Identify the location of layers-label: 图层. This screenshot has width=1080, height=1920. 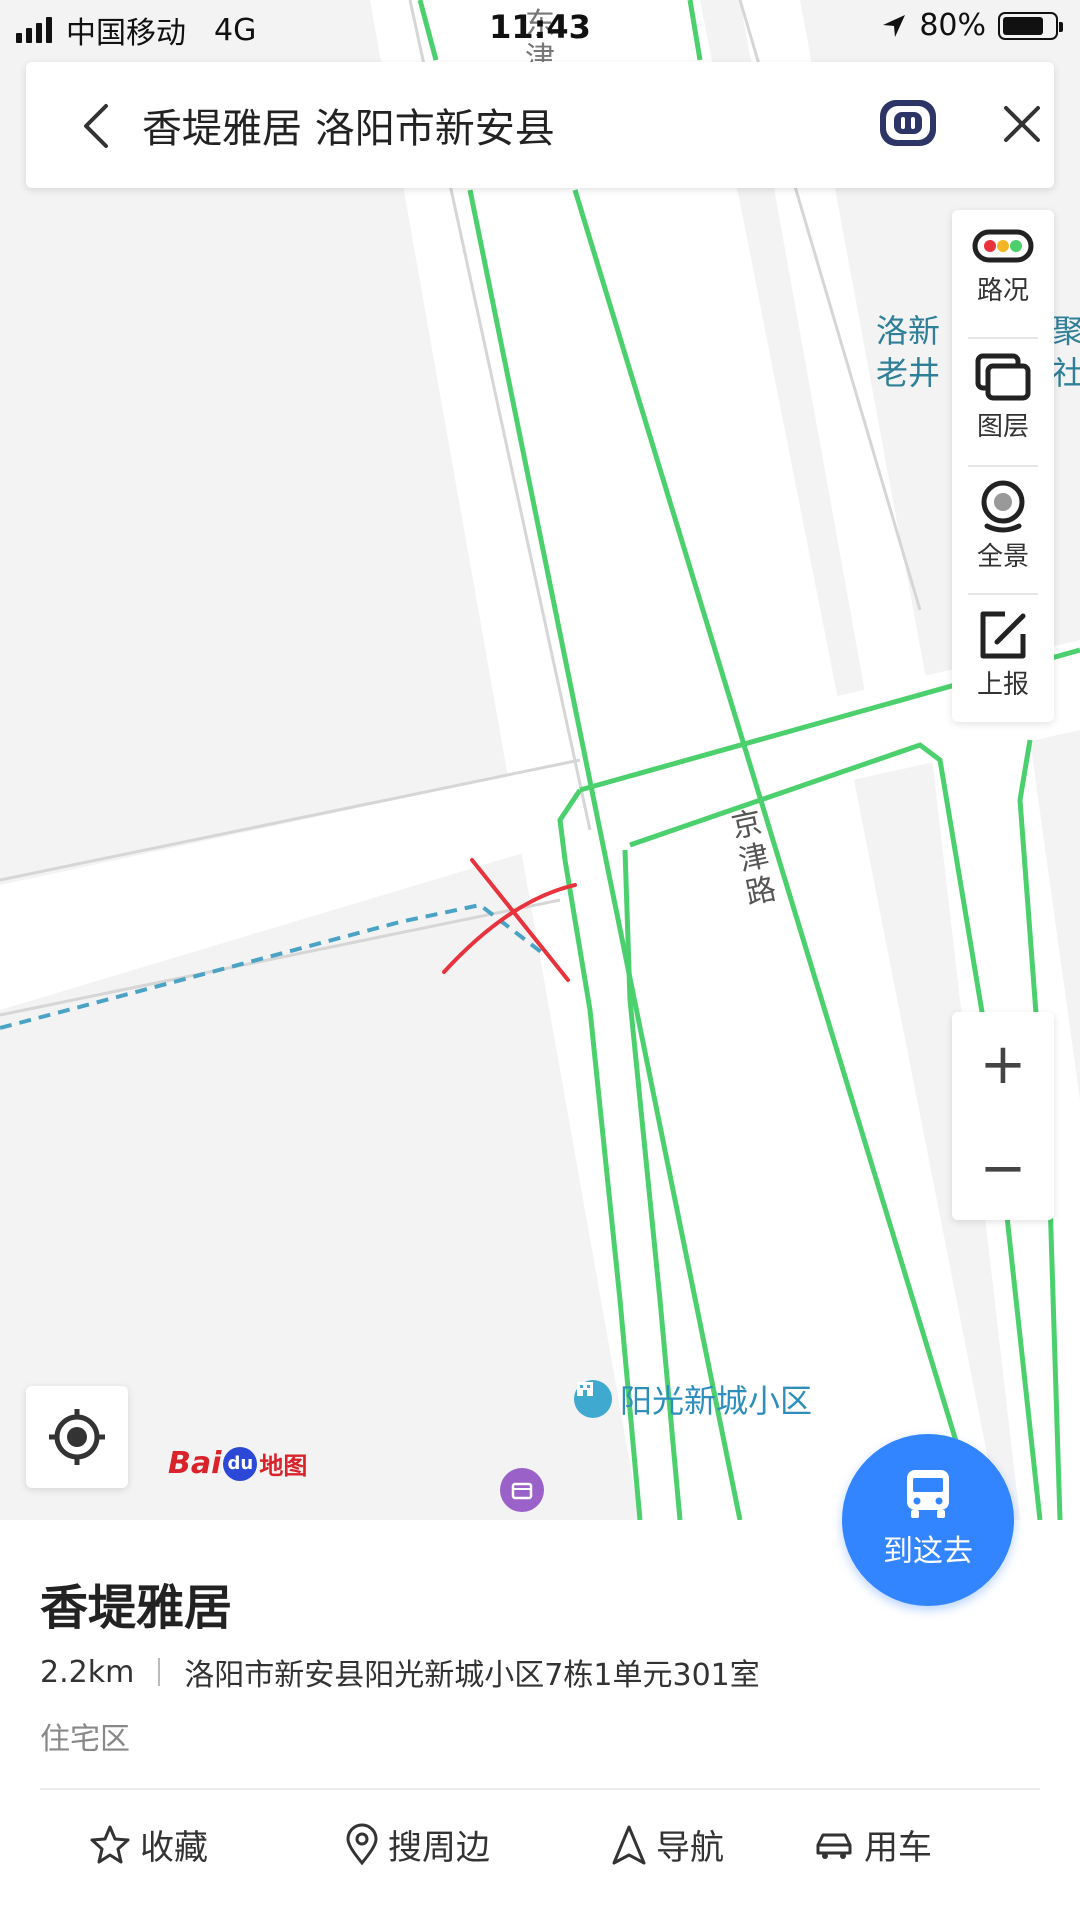
(1002, 427).